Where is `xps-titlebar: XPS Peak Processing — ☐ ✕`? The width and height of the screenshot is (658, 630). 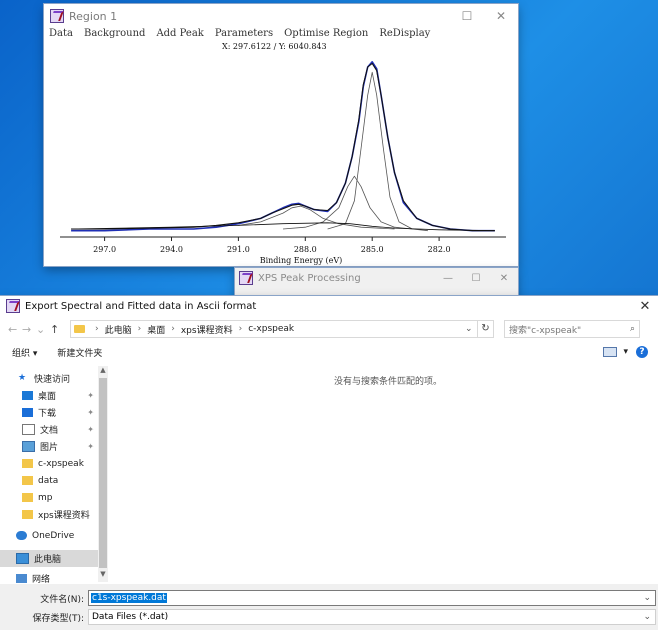
xps-titlebar: XPS Peak Processing — ☐ ✕ is located at coordinates (376, 278).